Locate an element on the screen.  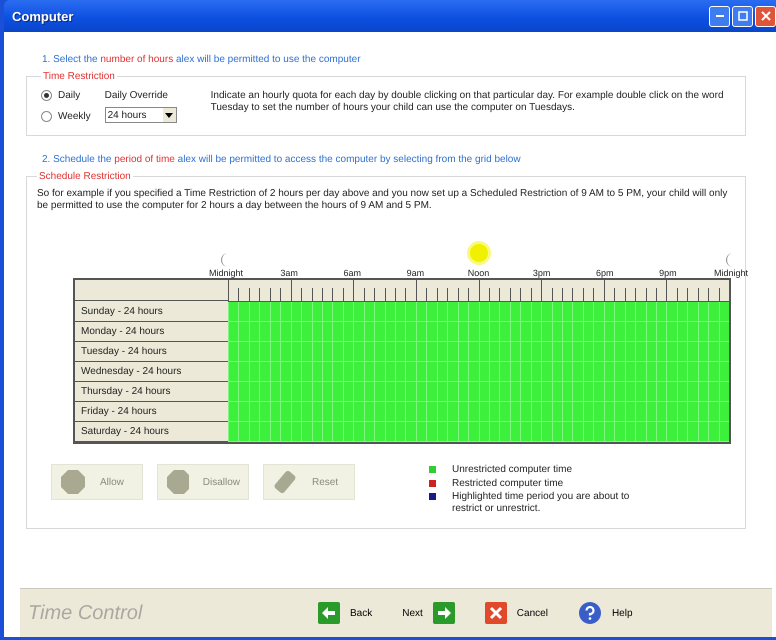
day-label: Tuesday - 24 hours is located at coordinates (151, 352).